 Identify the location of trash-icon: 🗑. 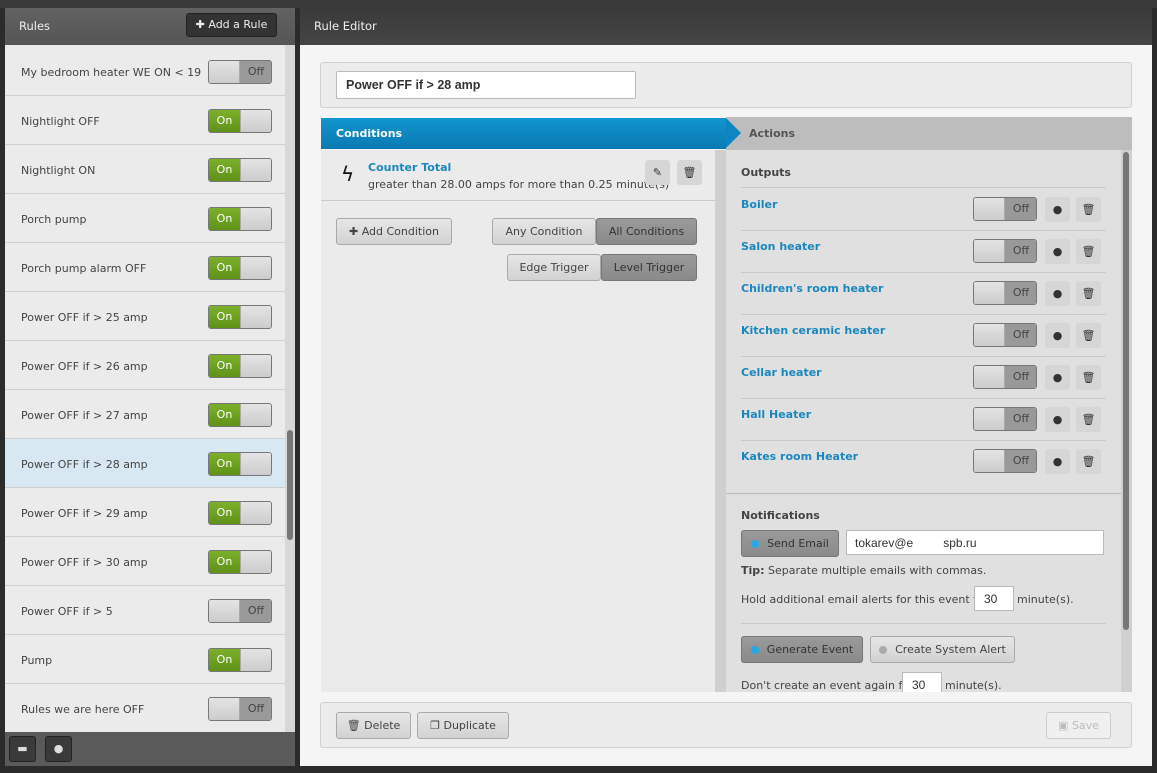
(1088, 461).